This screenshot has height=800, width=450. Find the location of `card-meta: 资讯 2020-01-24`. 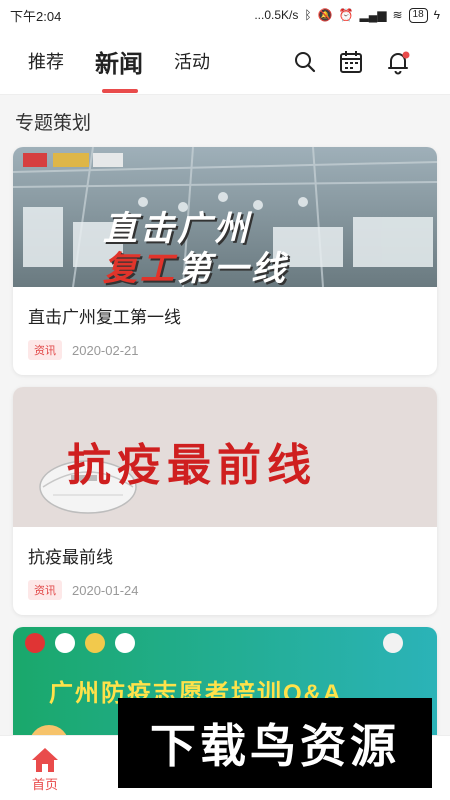

card-meta: 资讯 2020-01-24 is located at coordinates (83, 590).